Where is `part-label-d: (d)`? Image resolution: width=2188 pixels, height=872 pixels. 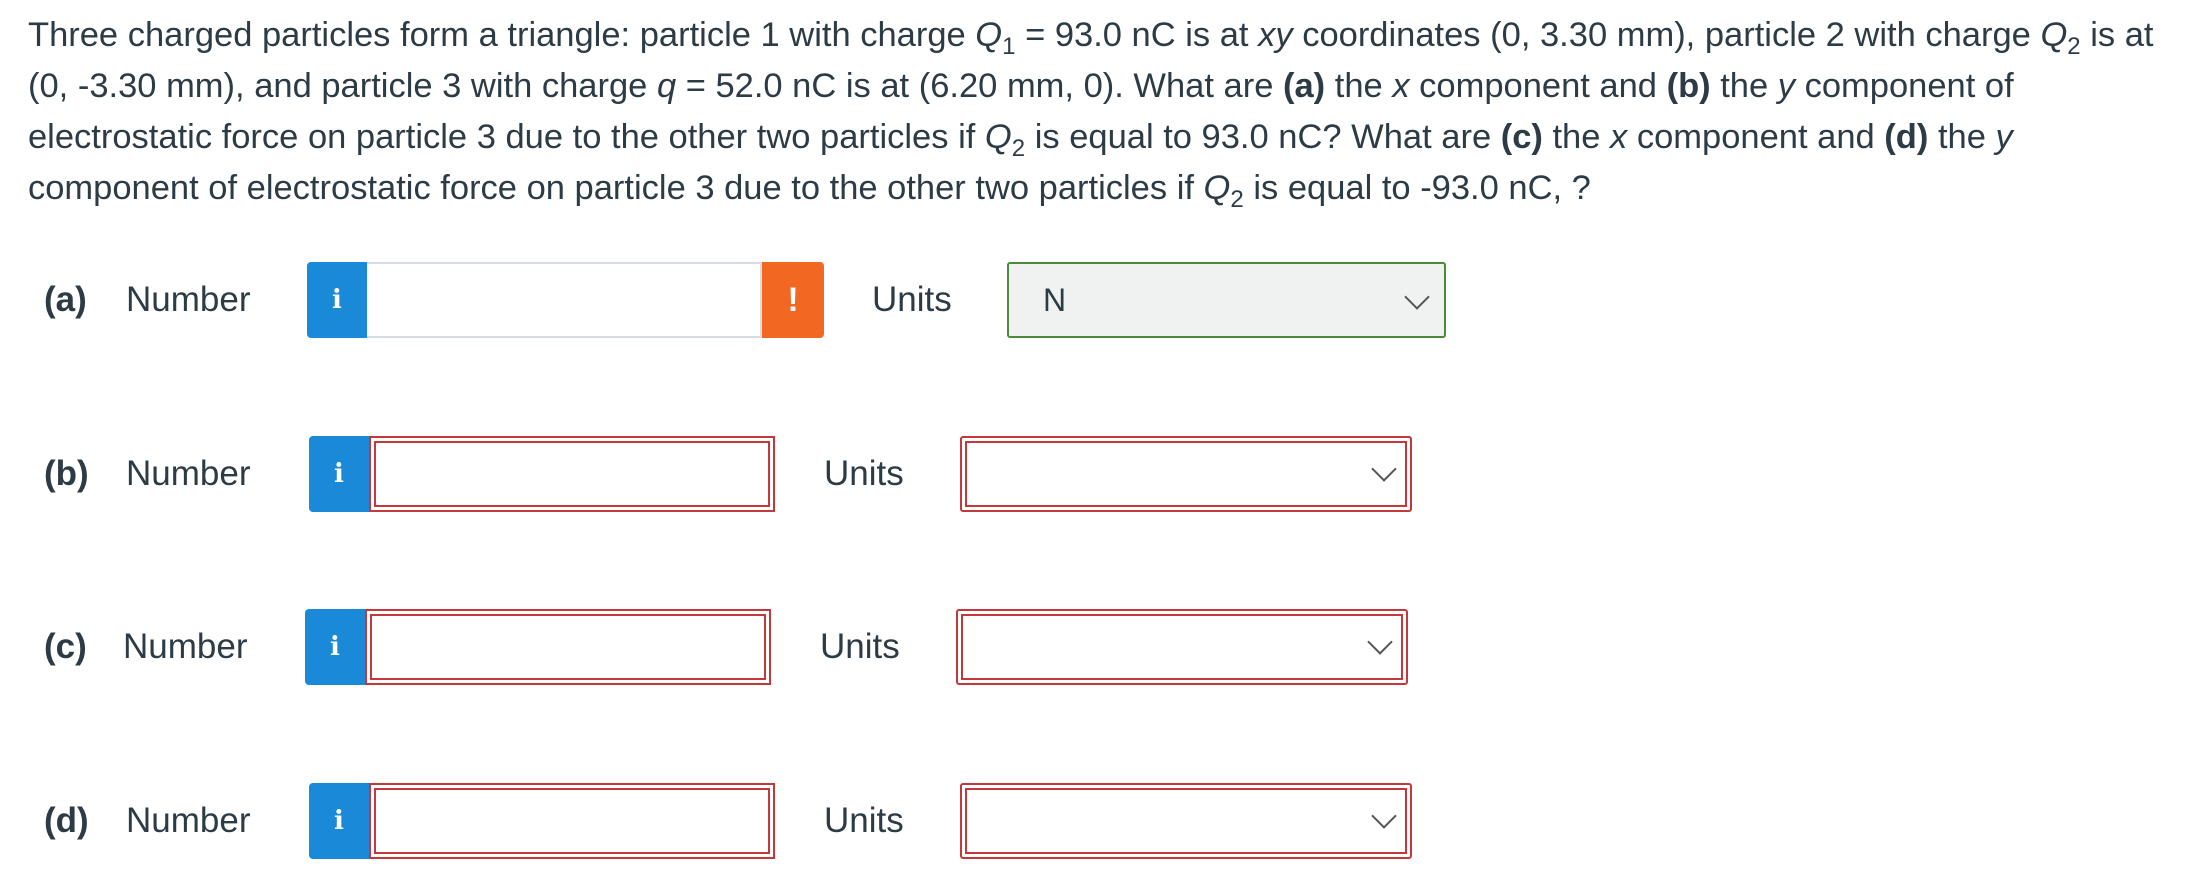 part-label-d: (d) is located at coordinates (66, 820).